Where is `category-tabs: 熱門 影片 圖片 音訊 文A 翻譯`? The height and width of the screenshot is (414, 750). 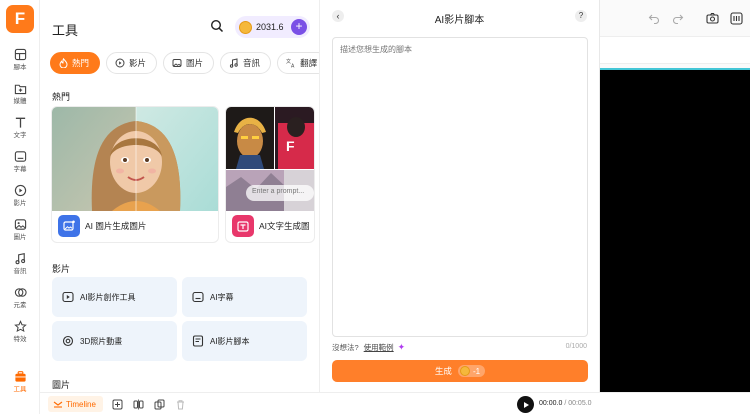
category-tabs: 熱門 影片 圖片 音訊 文A 翻譯 is located at coordinates (184, 63).